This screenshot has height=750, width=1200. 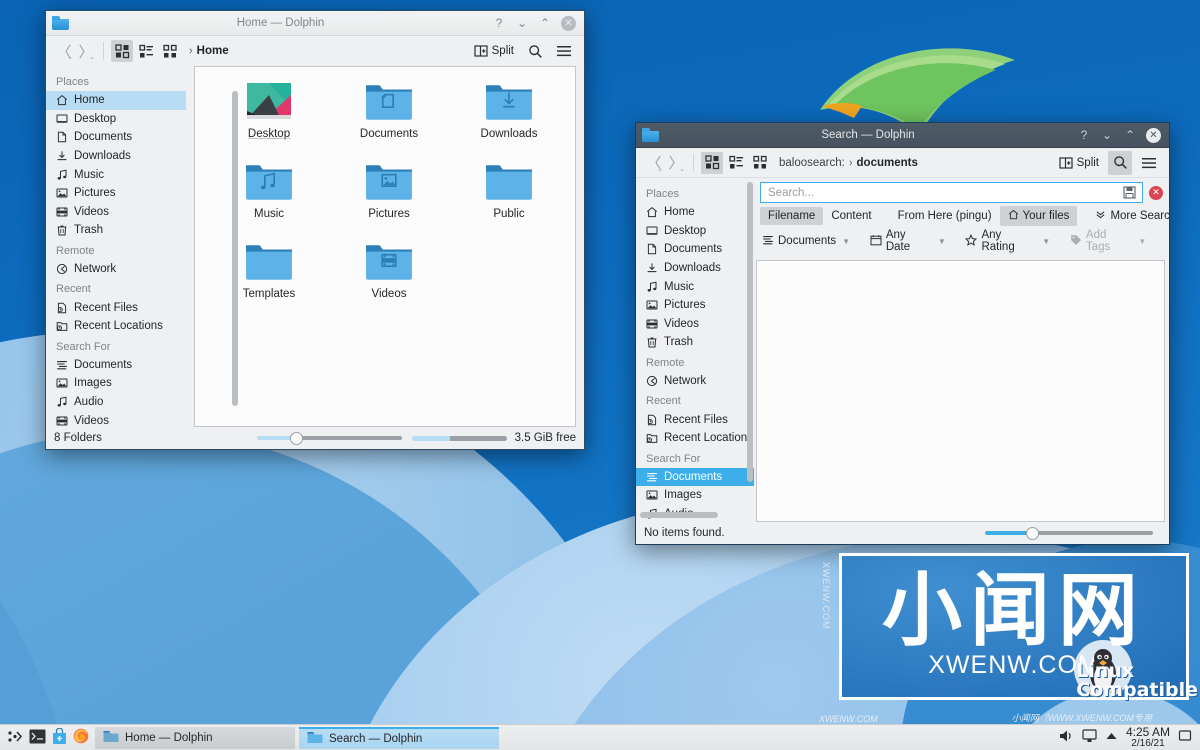 I want to click on folder-item: Pictures, so click(x=389, y=201).